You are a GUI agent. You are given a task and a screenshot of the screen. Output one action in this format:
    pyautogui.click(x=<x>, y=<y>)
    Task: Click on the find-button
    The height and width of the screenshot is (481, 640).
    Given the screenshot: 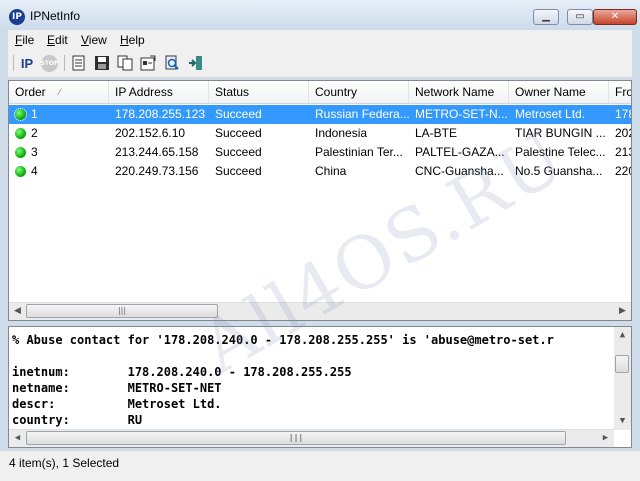 What is the action you would take?
    pyautogui.click(x=172, y=63)
    